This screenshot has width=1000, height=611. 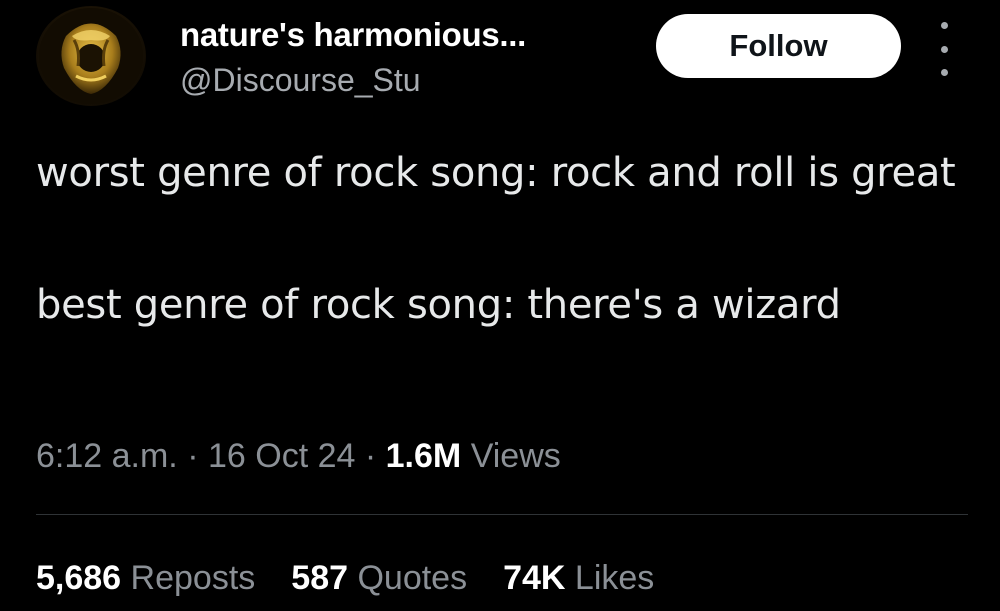 I want to click on quotes-stat: 587 Quotes, so click(x=379, y=578).